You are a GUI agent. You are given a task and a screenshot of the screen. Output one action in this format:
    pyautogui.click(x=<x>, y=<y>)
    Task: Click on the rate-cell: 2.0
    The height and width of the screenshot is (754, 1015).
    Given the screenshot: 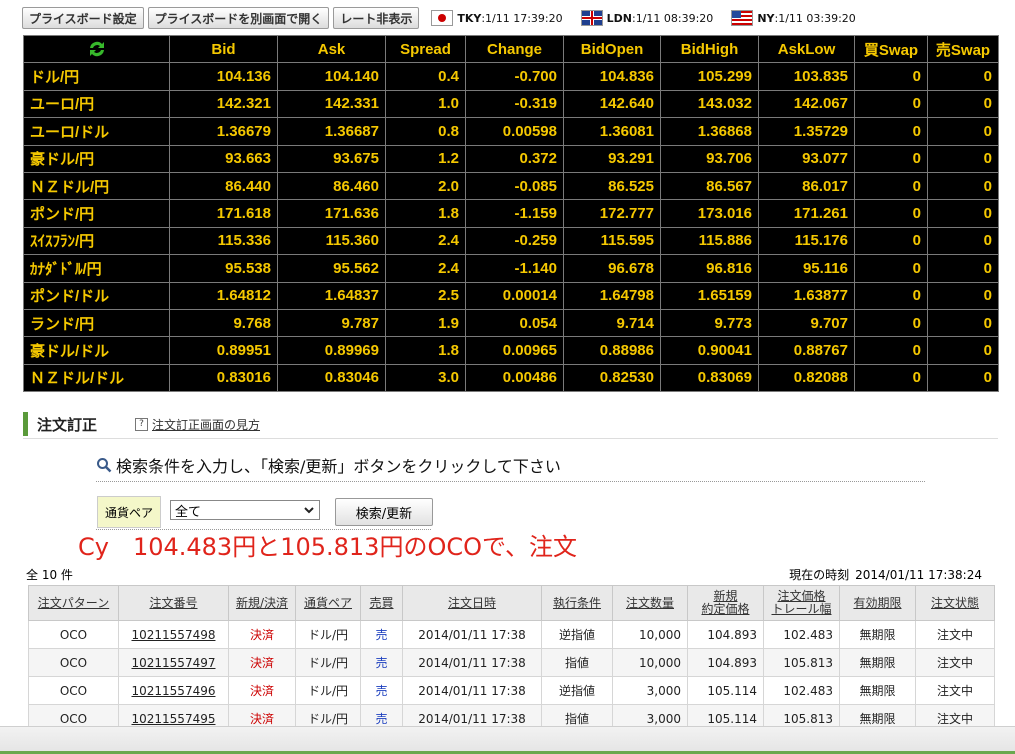 What is the action you would take?
    pyautogui.click(x=425, y=186)
    